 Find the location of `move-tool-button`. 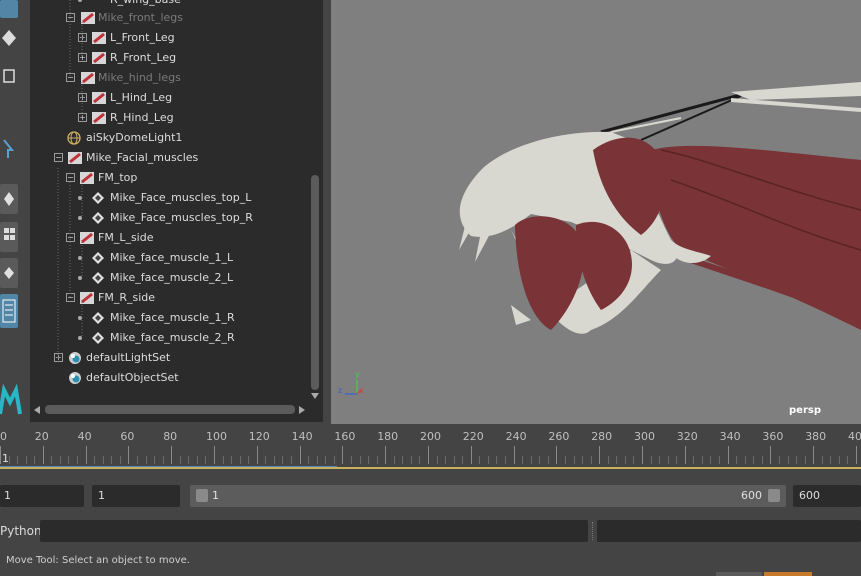

move-tool-button is located at coordinates (9, 39).